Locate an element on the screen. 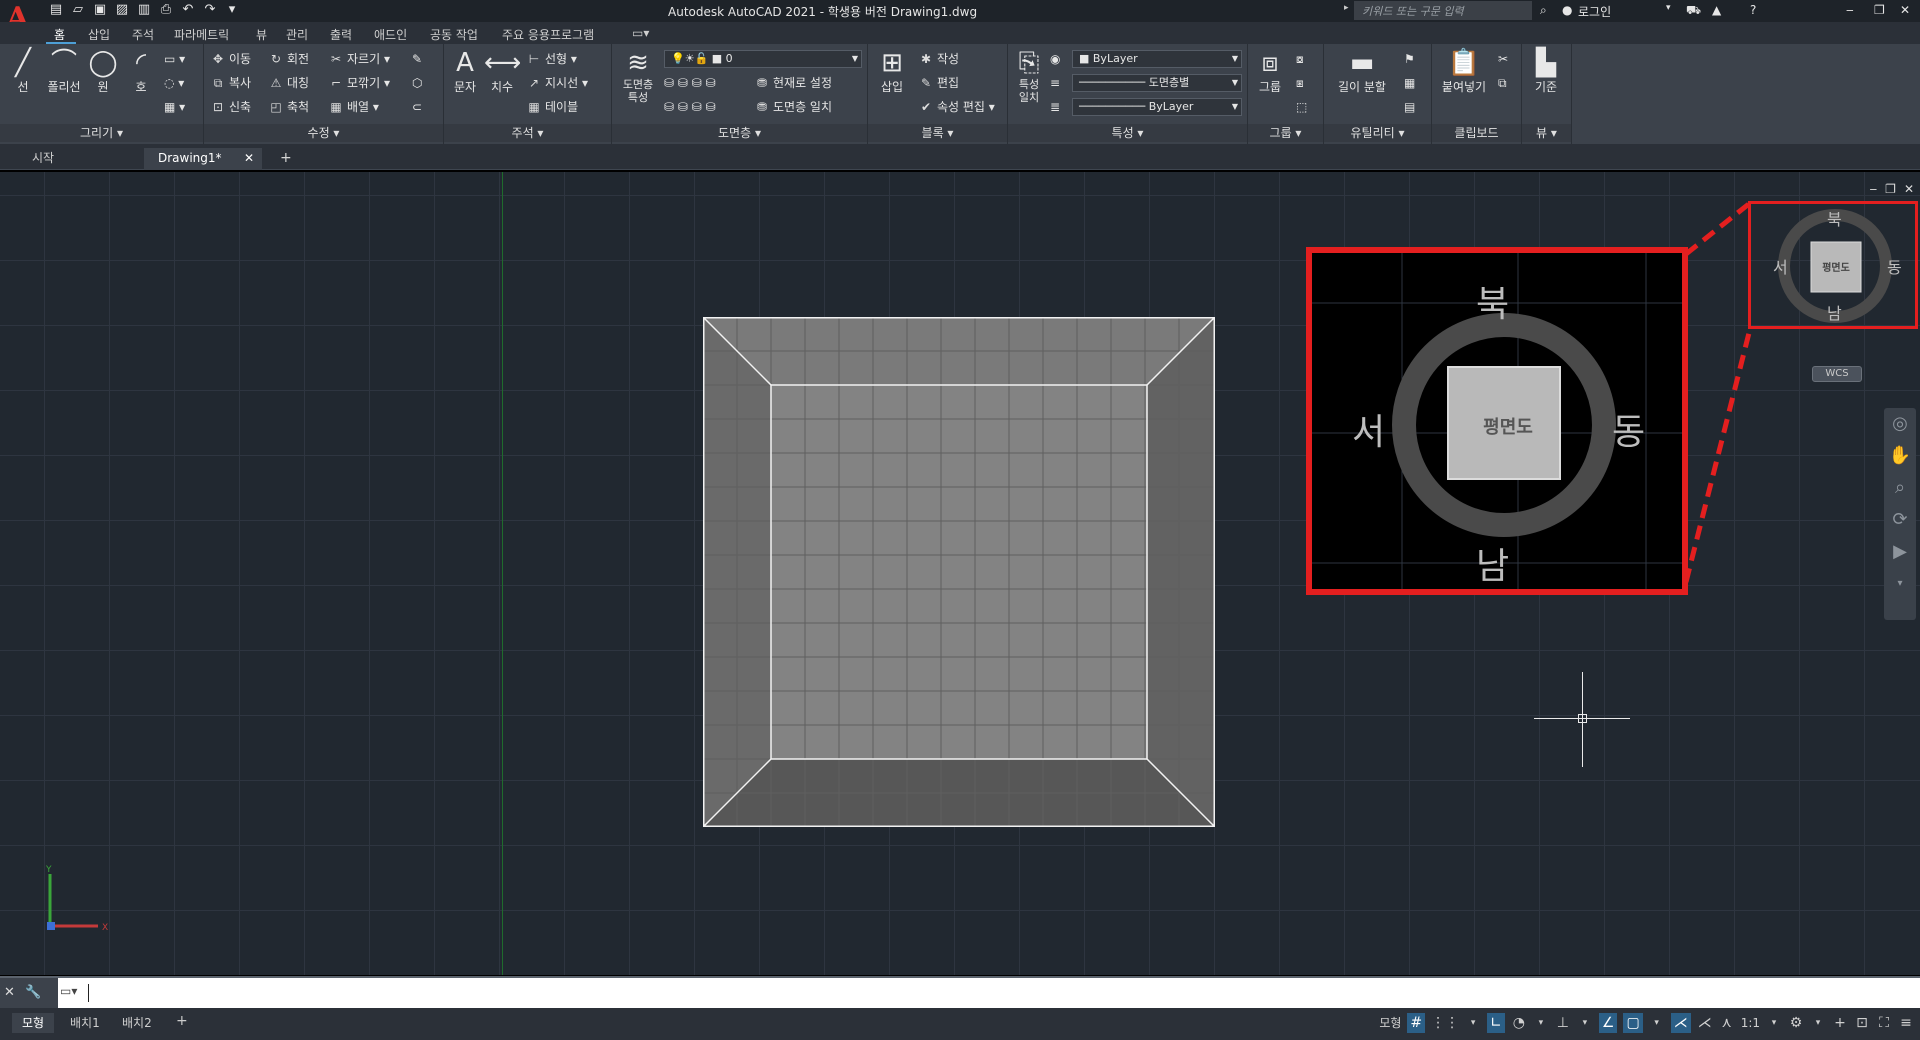 The height and width of the screenshot is (1040, 1920). block-create-button: ✱ 작성 is located at coordinates (938, 59).